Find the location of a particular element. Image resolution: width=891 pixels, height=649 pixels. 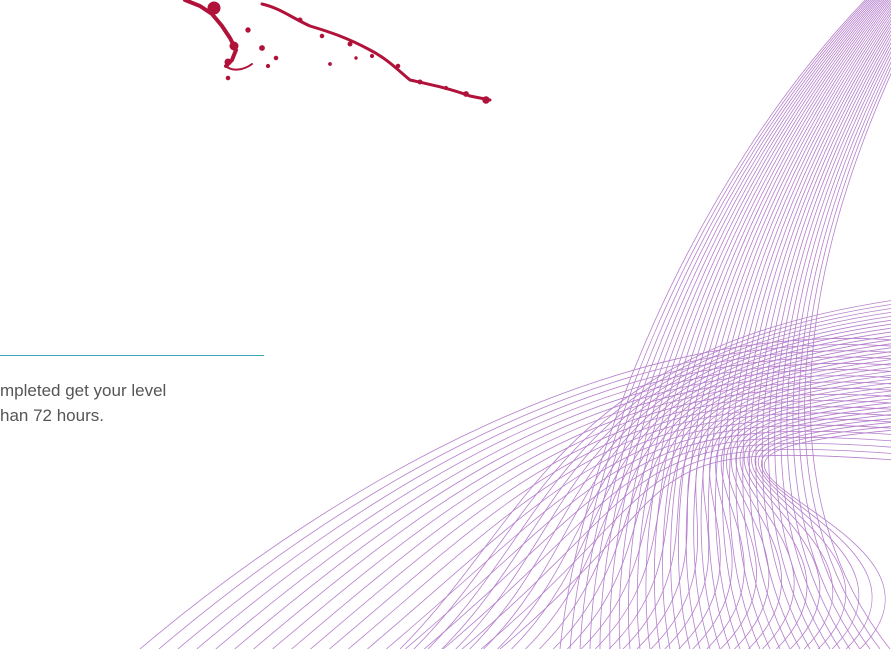

info-text: mpleted get your level han 72 hours. is located at coordinates (83, 403).